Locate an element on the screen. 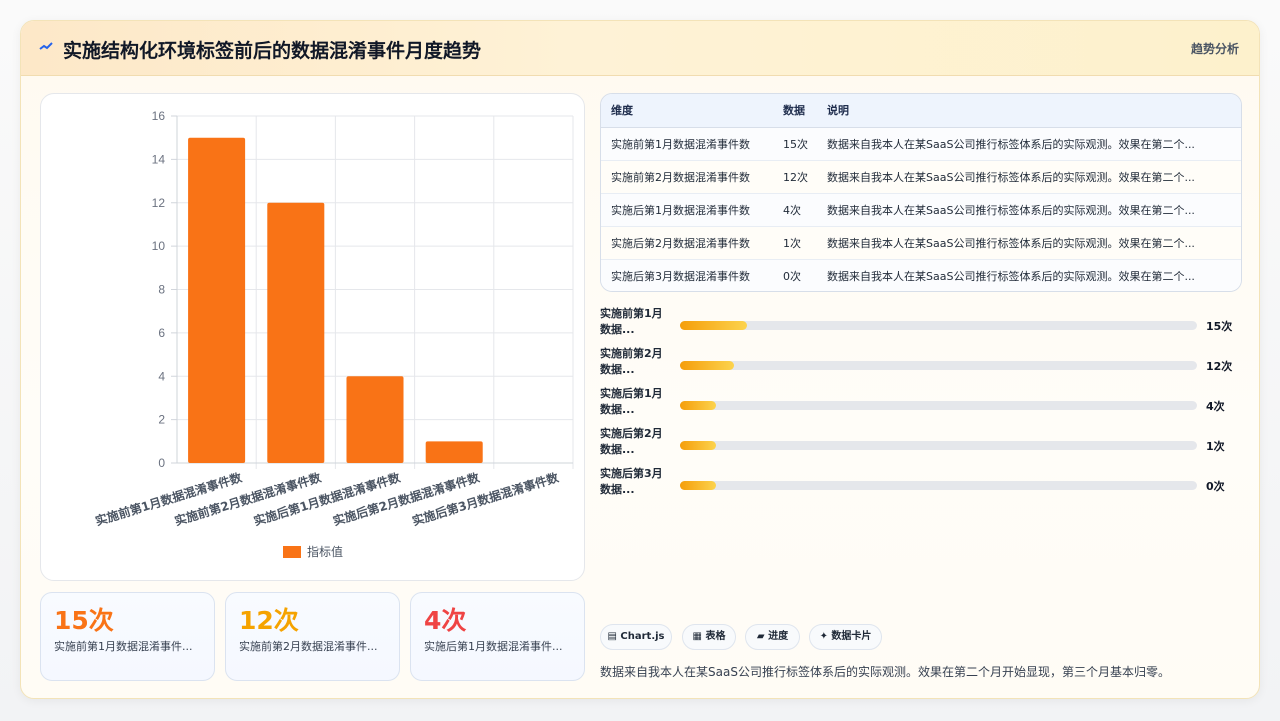 Image resolution: width=1280 pixels, height=721 pixels. progress-row: 实施后第1月数据... 4次 is located at coordinates (921, 406).